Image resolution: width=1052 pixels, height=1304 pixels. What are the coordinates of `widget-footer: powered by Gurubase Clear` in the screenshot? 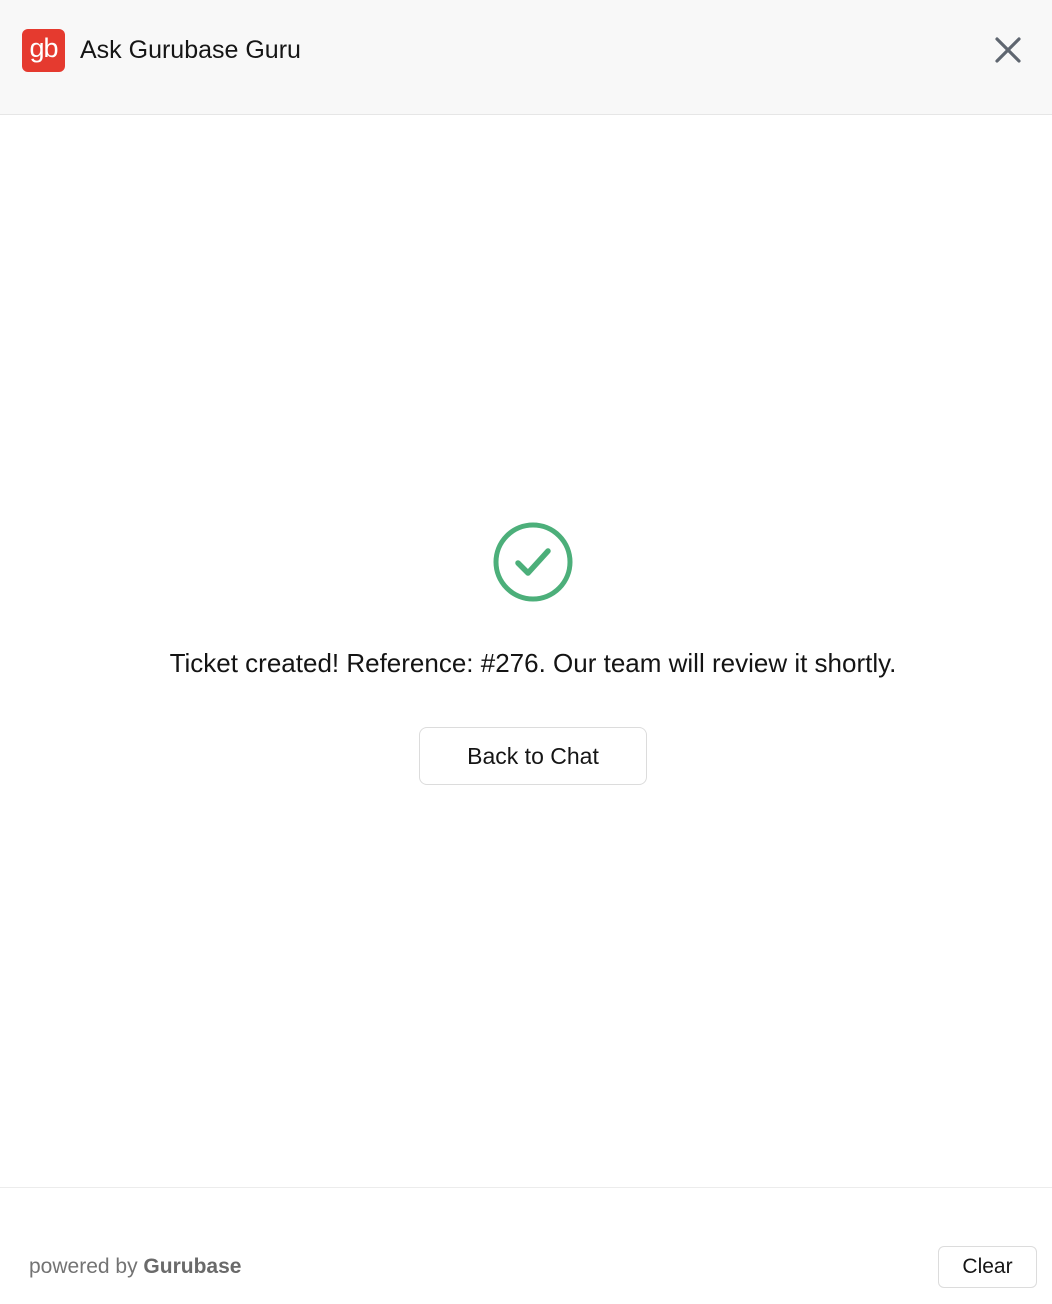 It's located at (526, 1245).